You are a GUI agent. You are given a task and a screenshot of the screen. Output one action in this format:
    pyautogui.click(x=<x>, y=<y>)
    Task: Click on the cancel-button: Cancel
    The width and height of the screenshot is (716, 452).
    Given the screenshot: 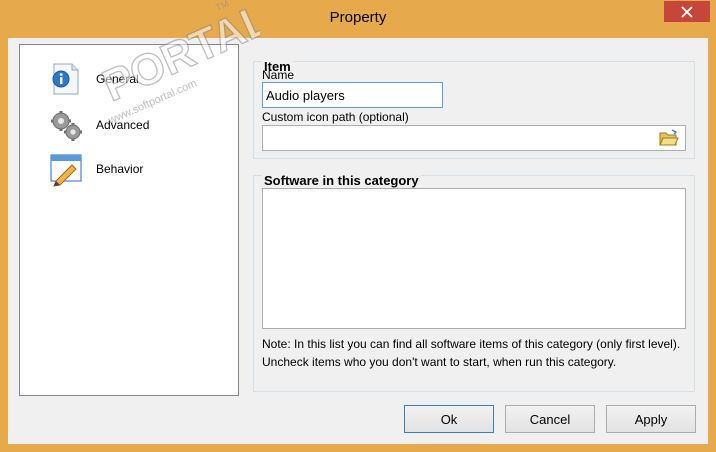 What is the action you would take?
    pyautogui.click(x=550, y=419)
    